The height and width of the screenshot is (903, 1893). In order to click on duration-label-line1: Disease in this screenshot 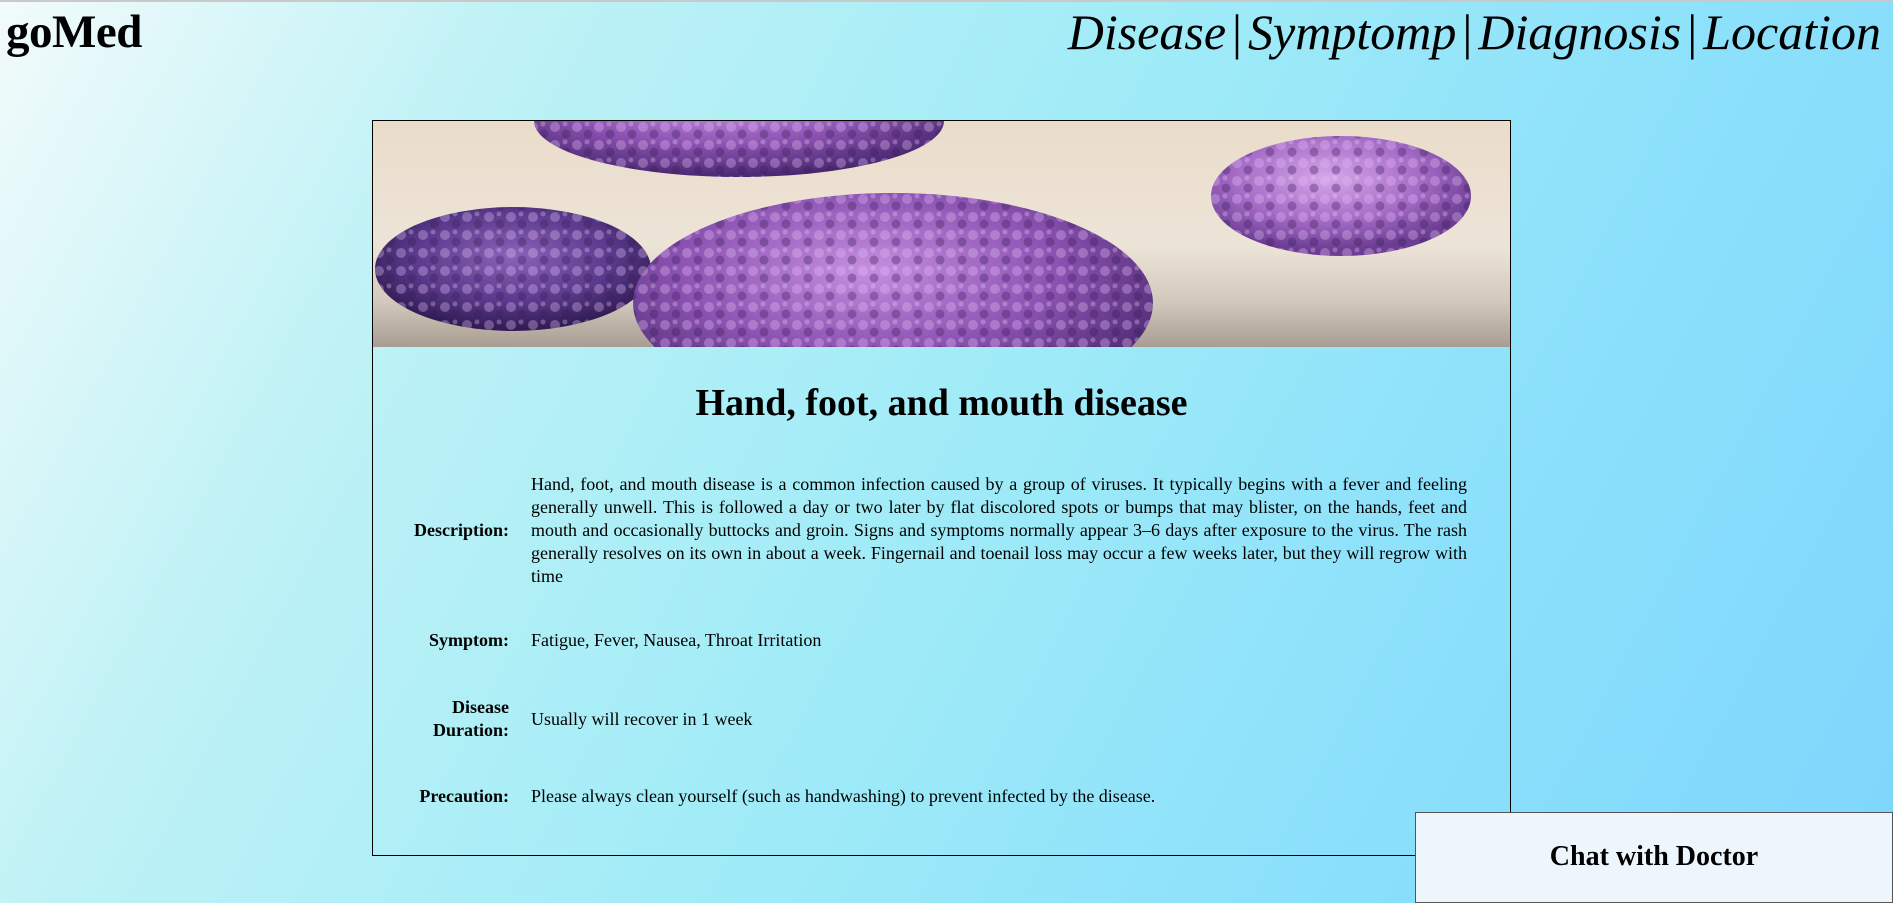, I will do `click(480, 707)`.